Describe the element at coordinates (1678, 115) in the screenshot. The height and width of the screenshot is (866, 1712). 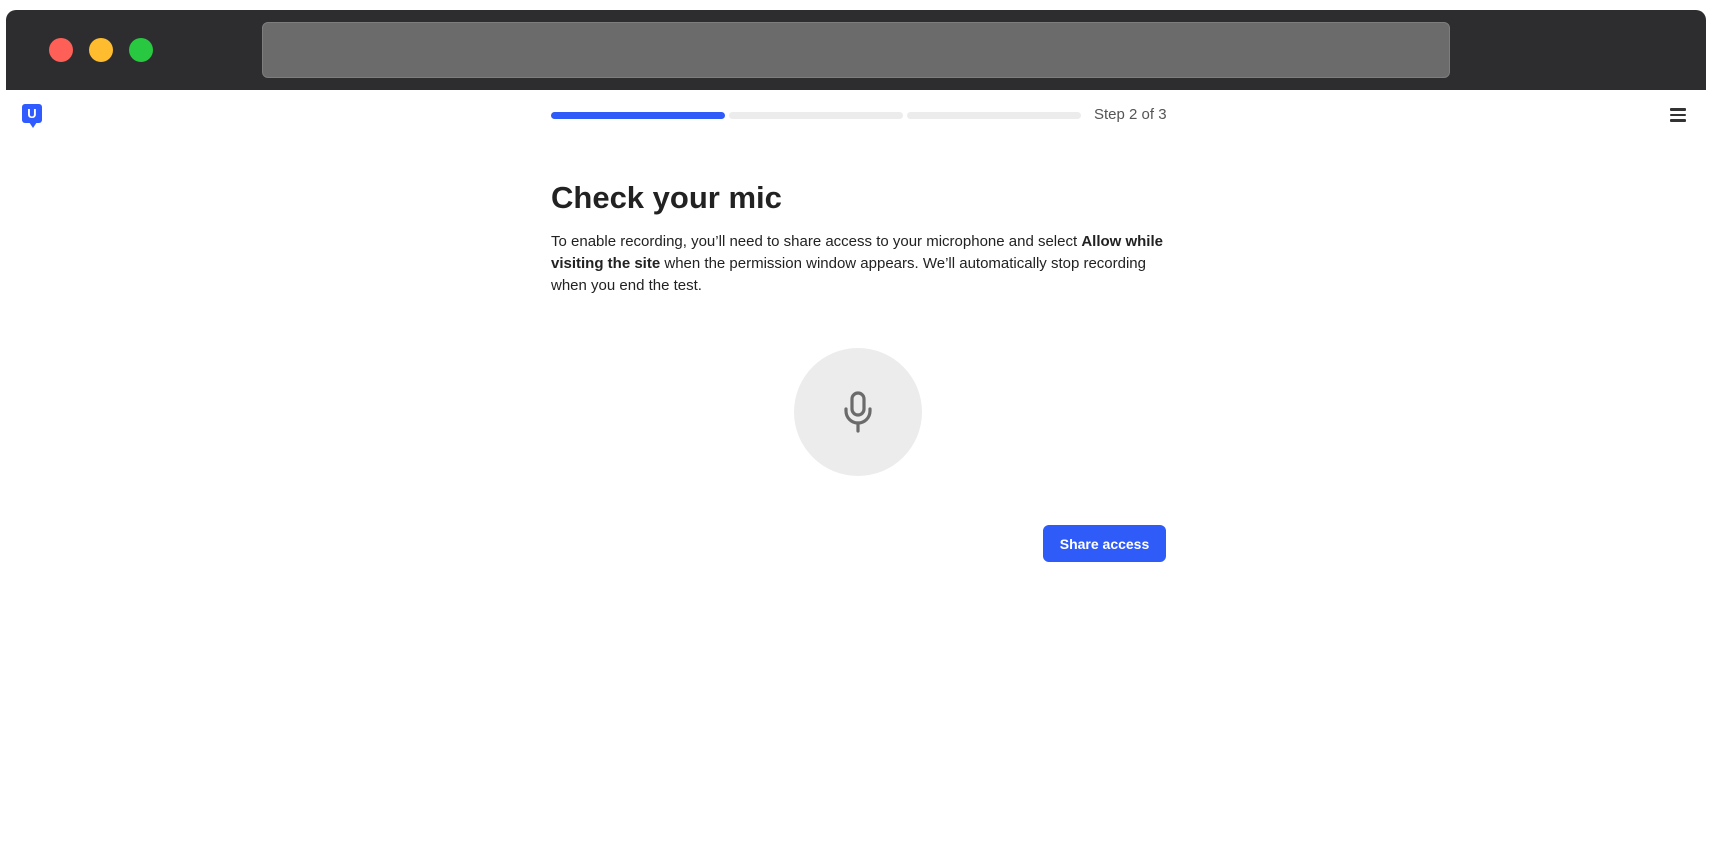
I see `hamburger-menu-icon` at that location.